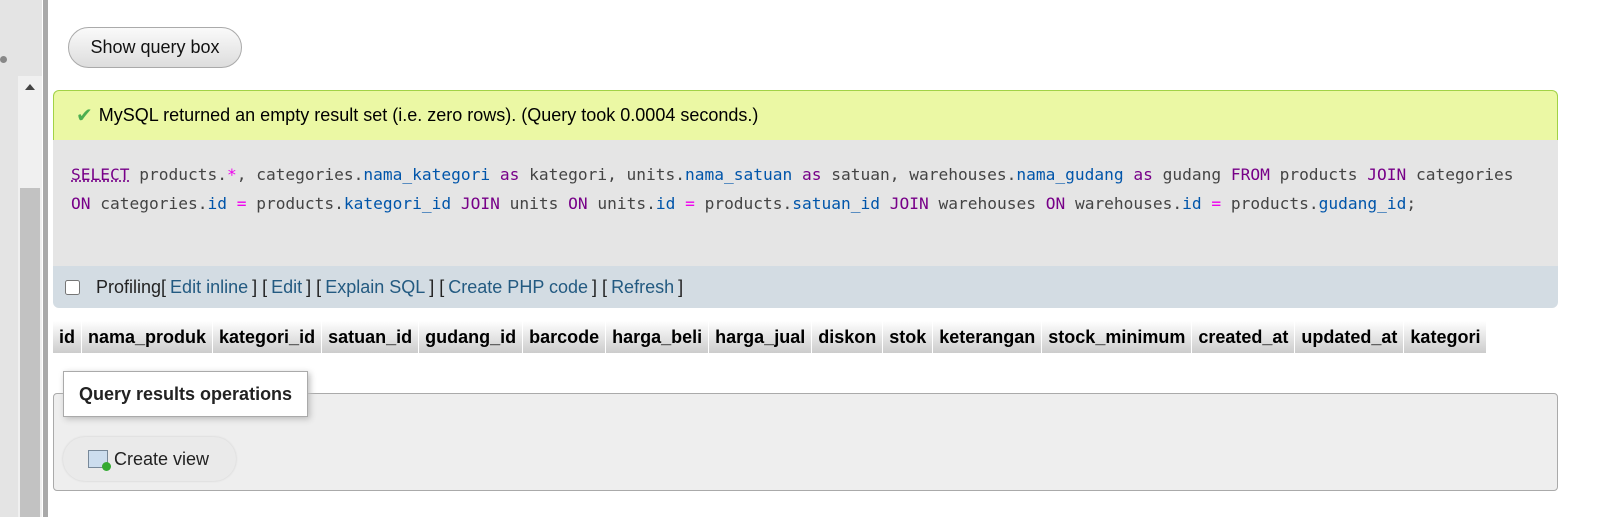 The height and width of the screenshot is (517, 1602). What do you see at coordinates (30, 87) in the screenshot?
I see `scroll-up-arrow-icon` at bounding box center [30, 87].